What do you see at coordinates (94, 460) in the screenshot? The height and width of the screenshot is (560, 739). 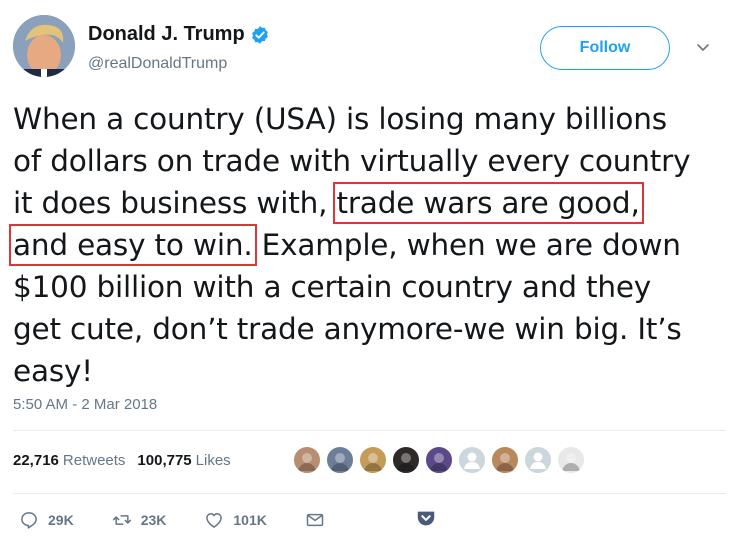 I see `retweets-label: Retweets` at bounding box center [94, 460].